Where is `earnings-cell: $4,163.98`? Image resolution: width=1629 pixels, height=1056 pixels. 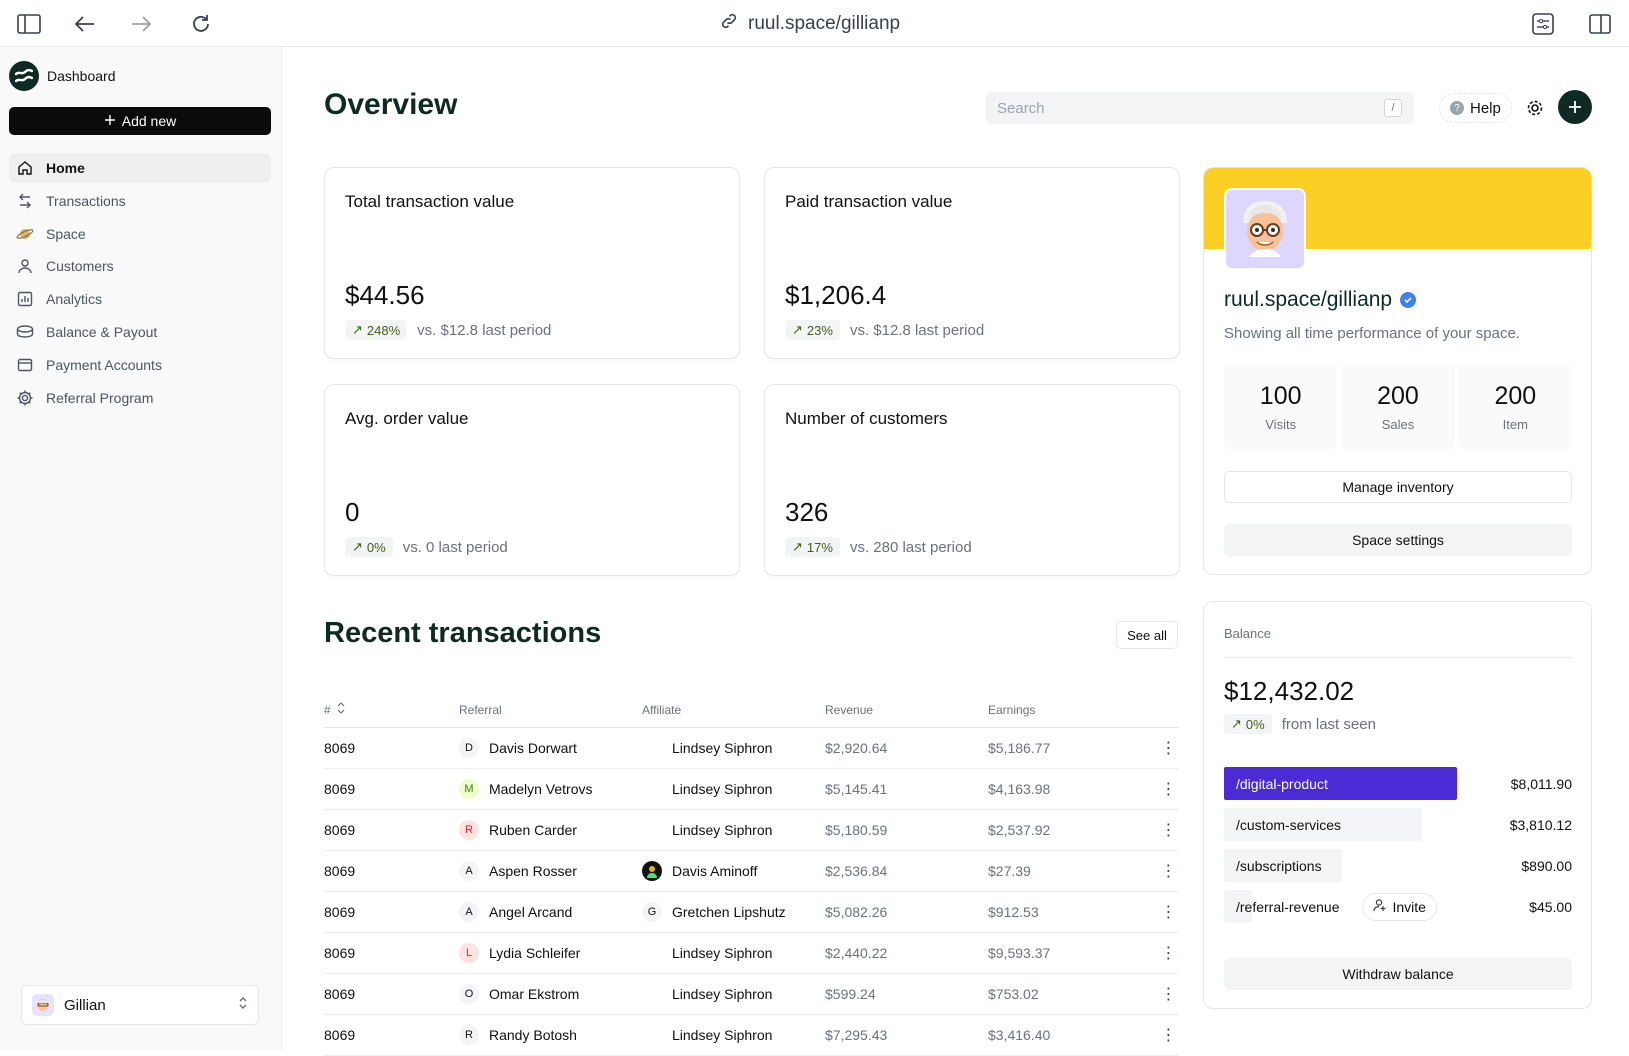
earnings-cell: $4,163.98 is located at coordinates (1019, 789).